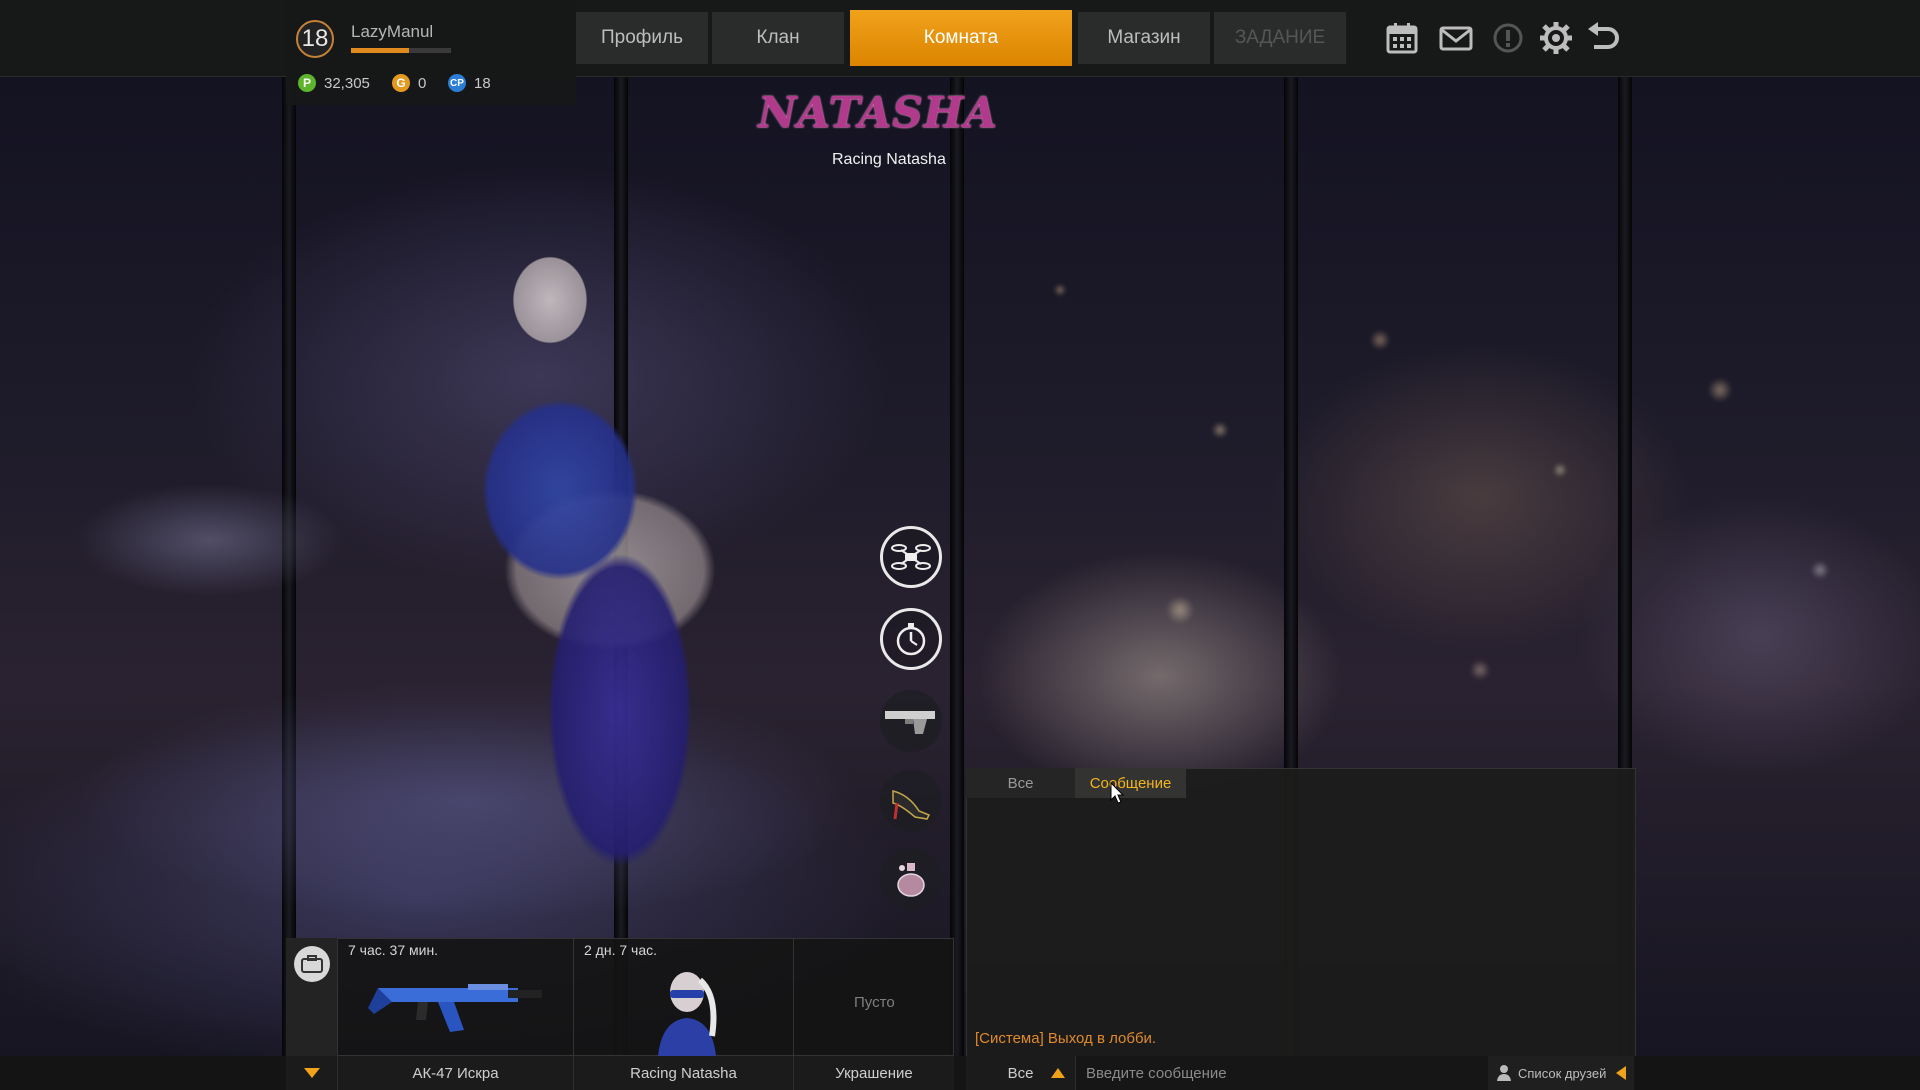  What do you see at coordinates (392, 32) in the screenshot?
I see `player-name: LazyManul` at bounding box center [392, 32].